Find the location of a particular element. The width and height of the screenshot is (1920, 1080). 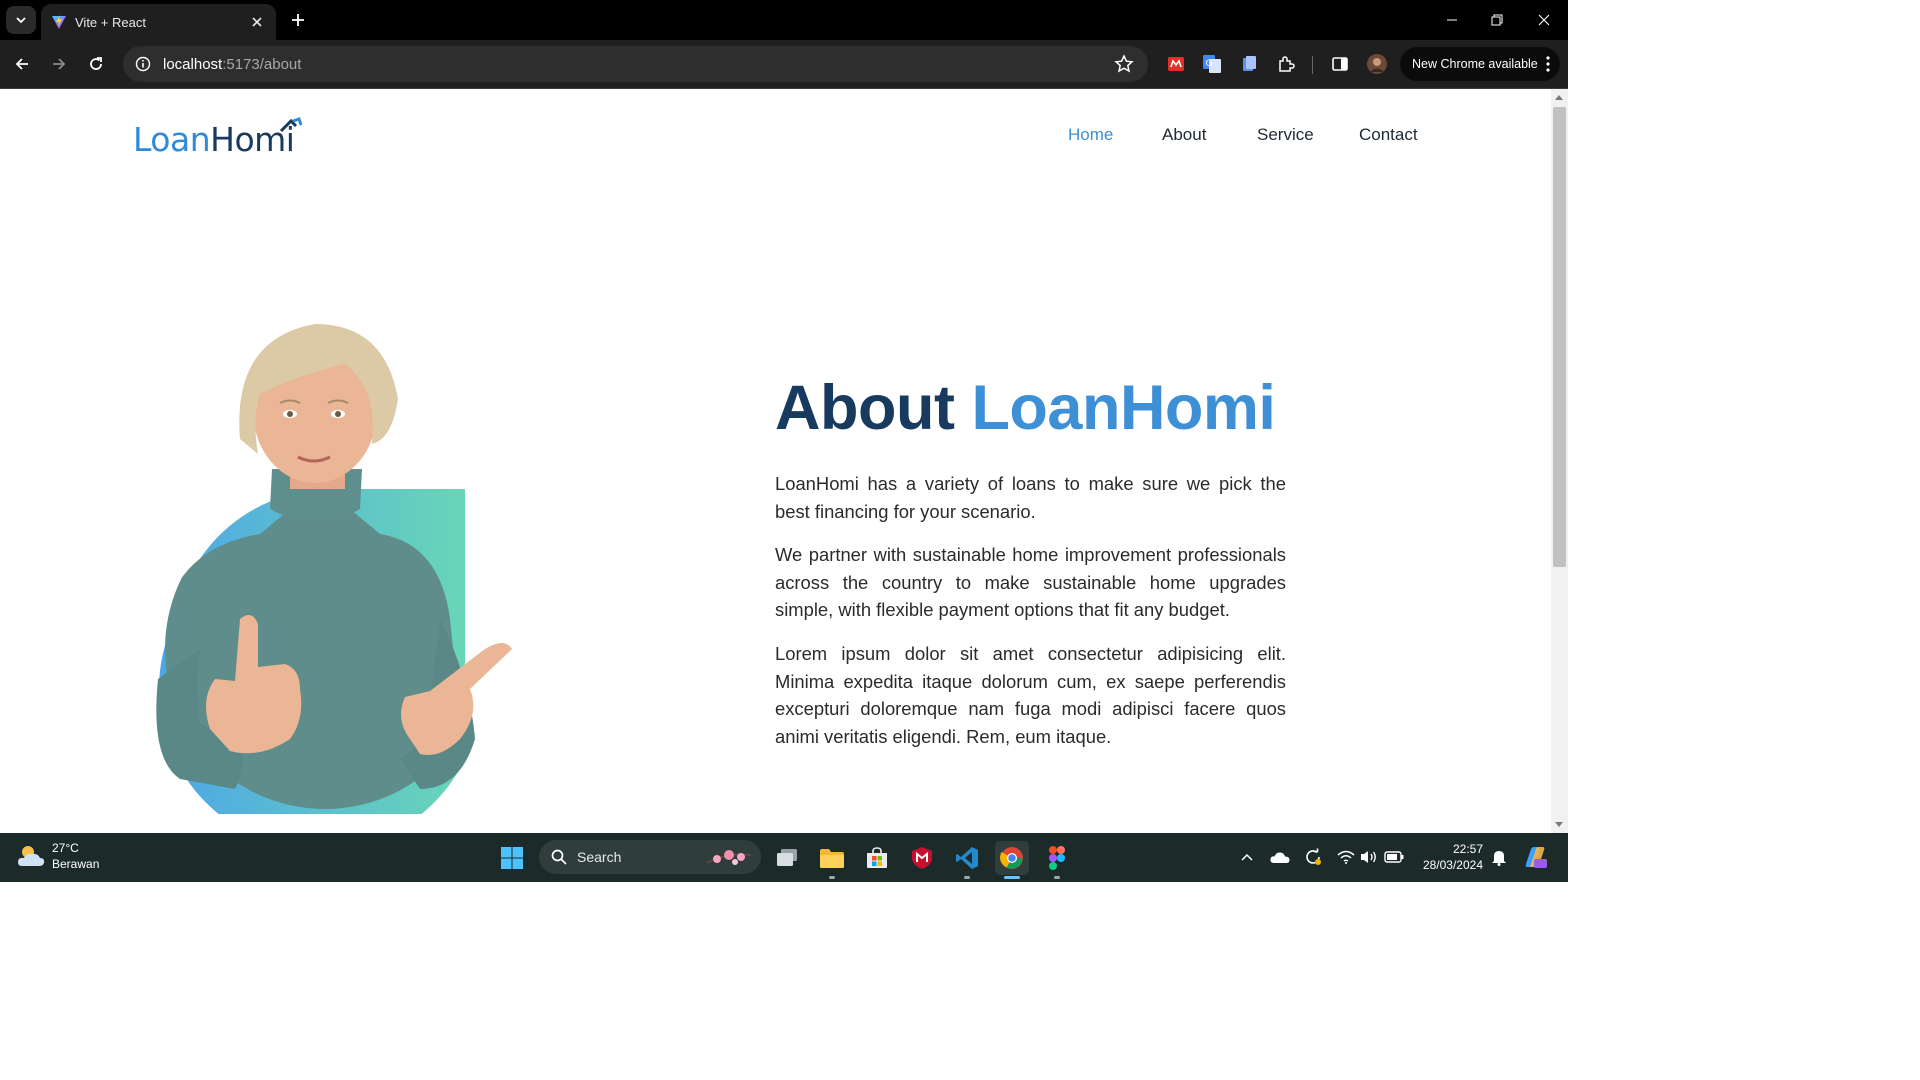

url-path: :5173/about is located at coordinates (262, 64).